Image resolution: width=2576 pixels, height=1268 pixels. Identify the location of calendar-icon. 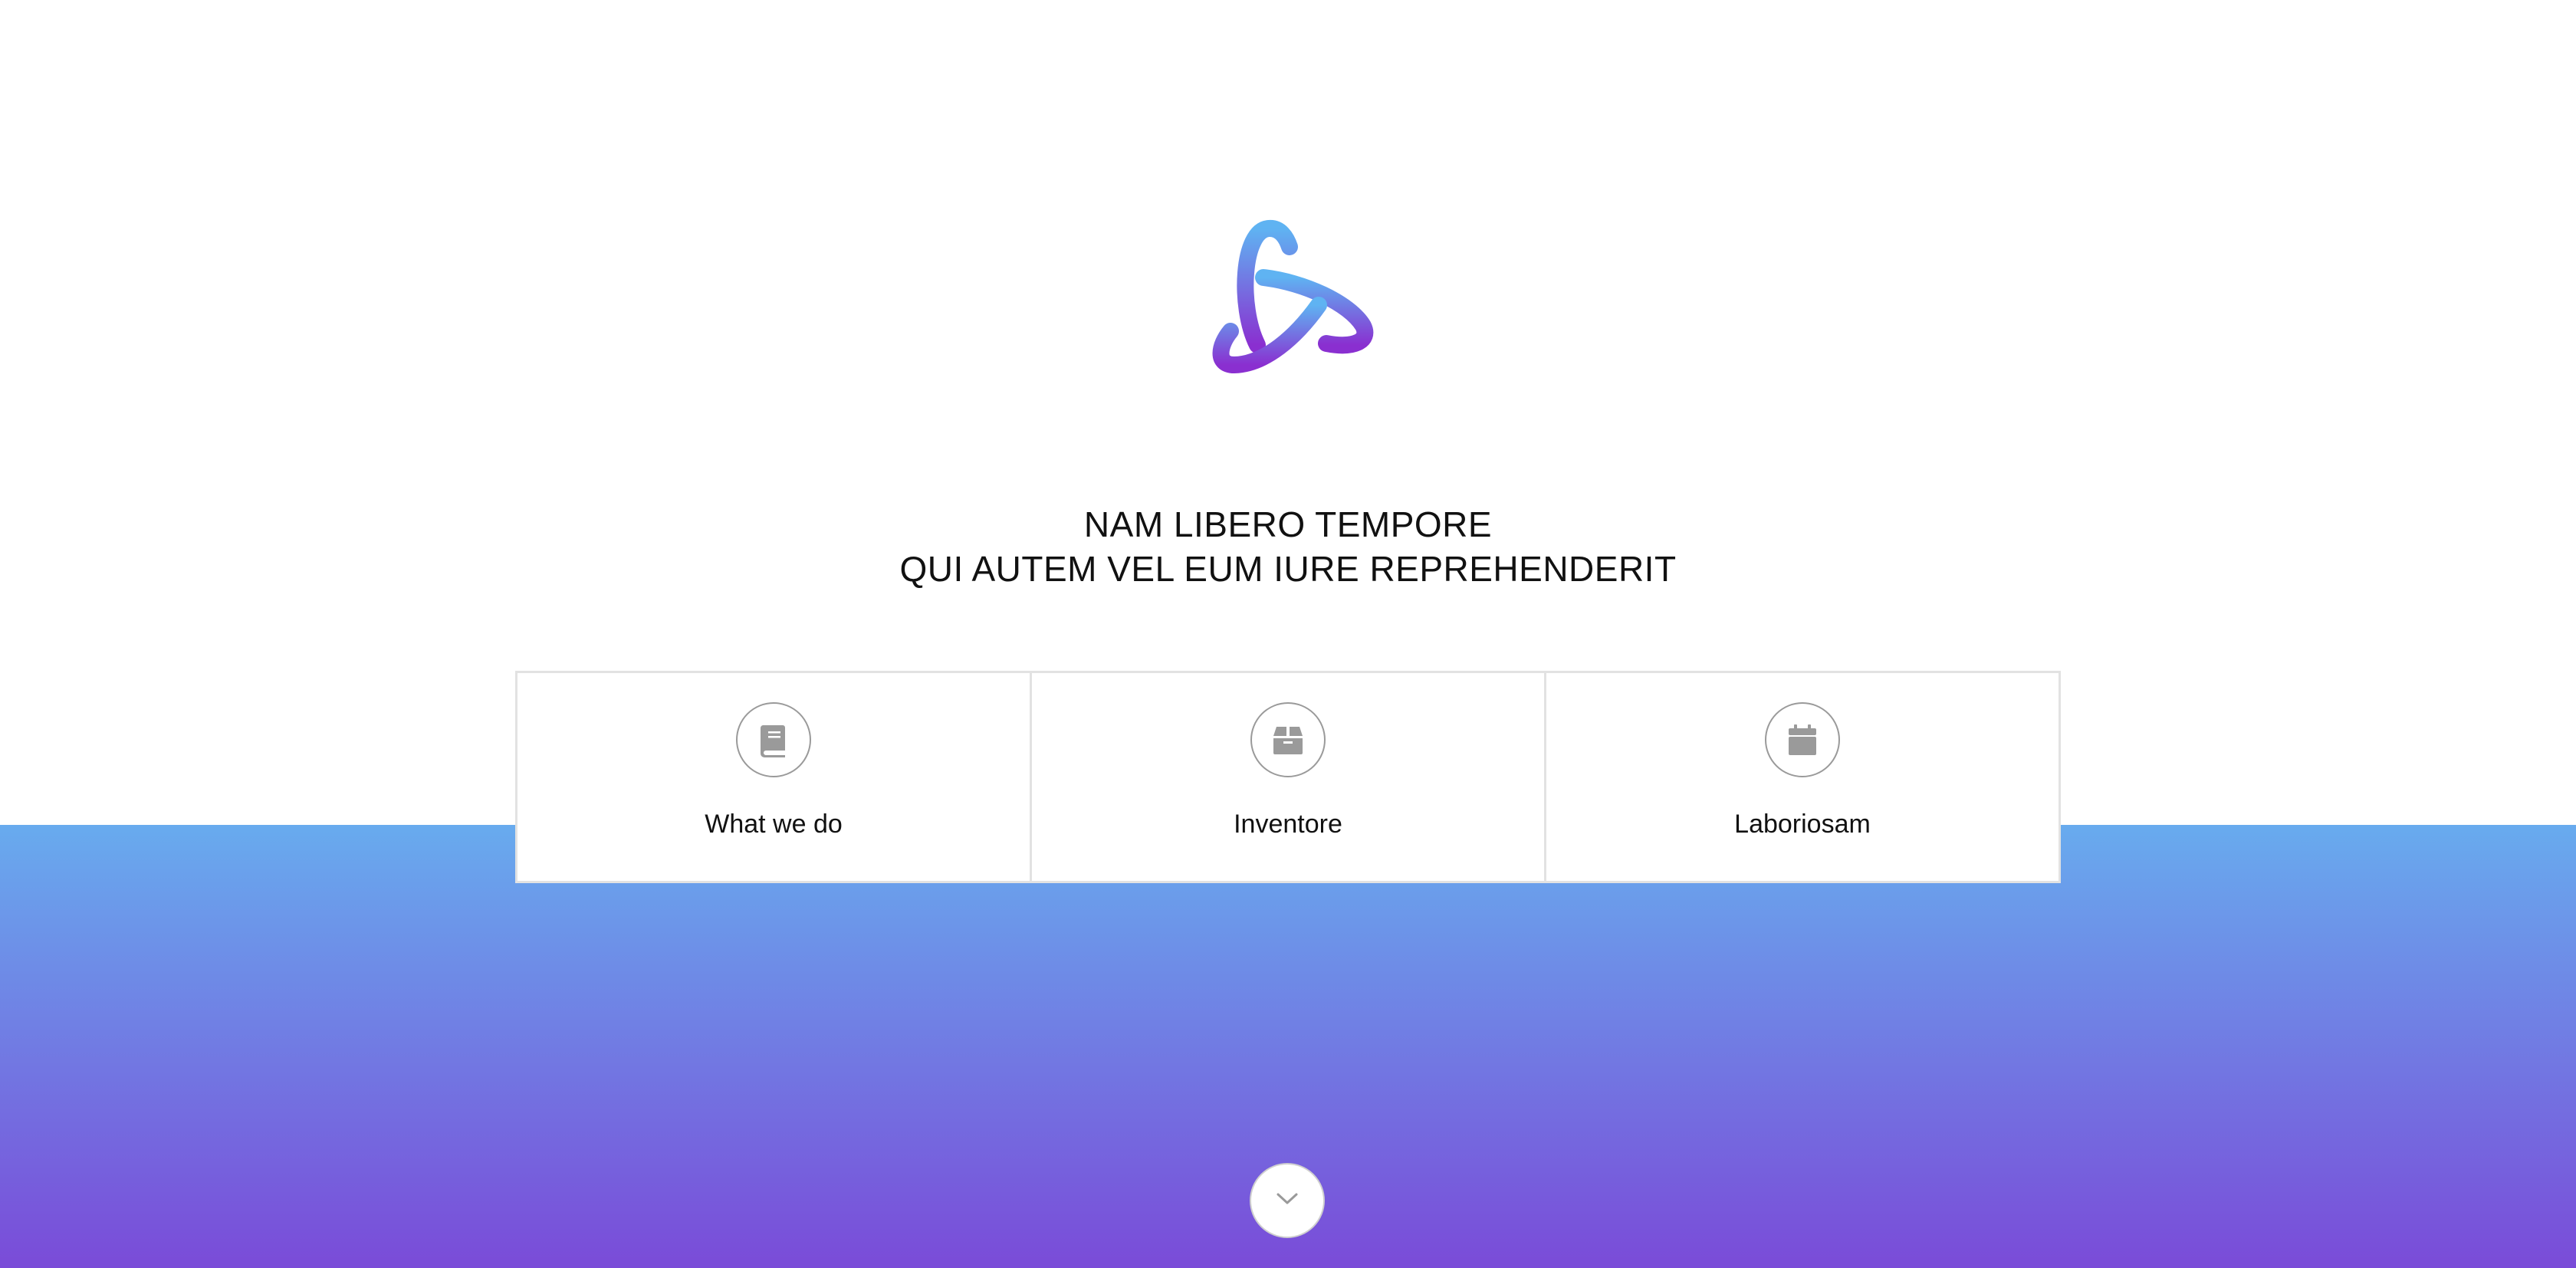
(1802, 739).